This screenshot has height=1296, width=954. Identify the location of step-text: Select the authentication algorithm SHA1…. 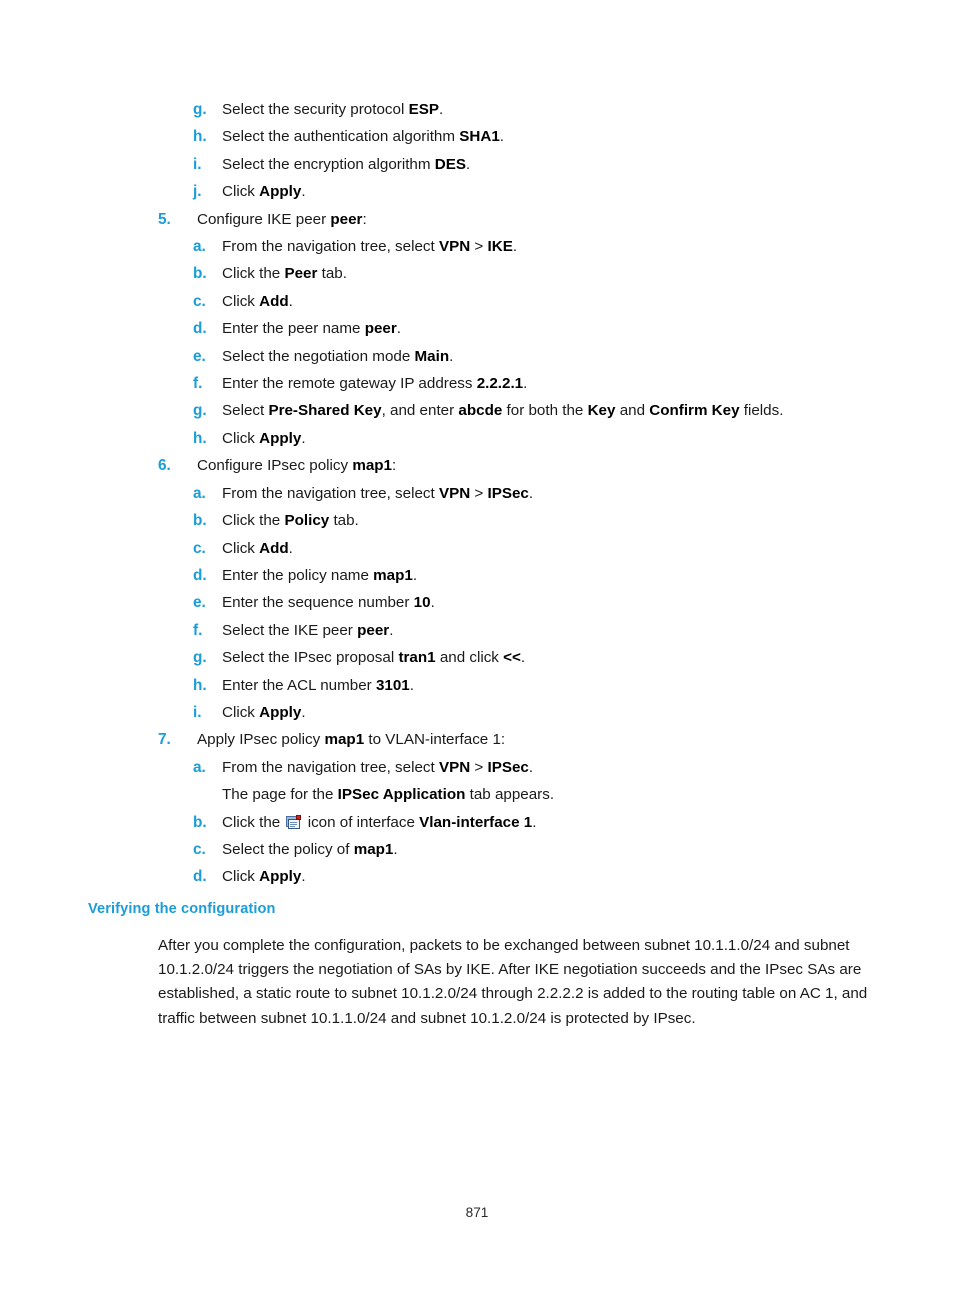
(588, 136).